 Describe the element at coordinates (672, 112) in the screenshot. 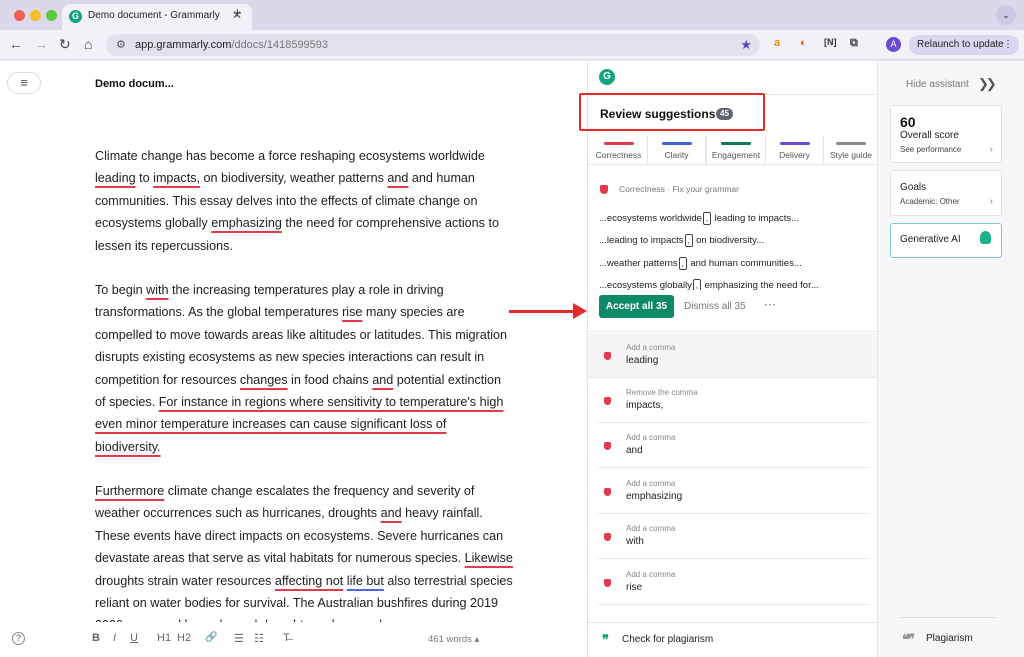

I see `highlight-box-annotation` at that location.